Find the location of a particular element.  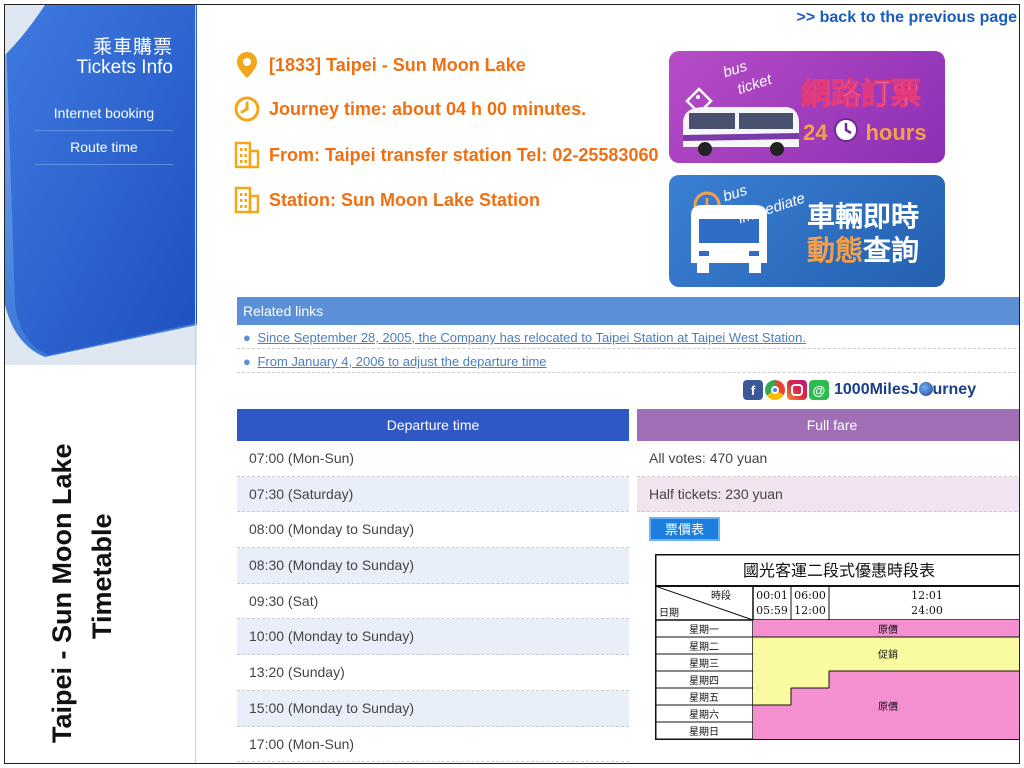

fare-table-button: 票價表 is located at coordinates (685, 529).